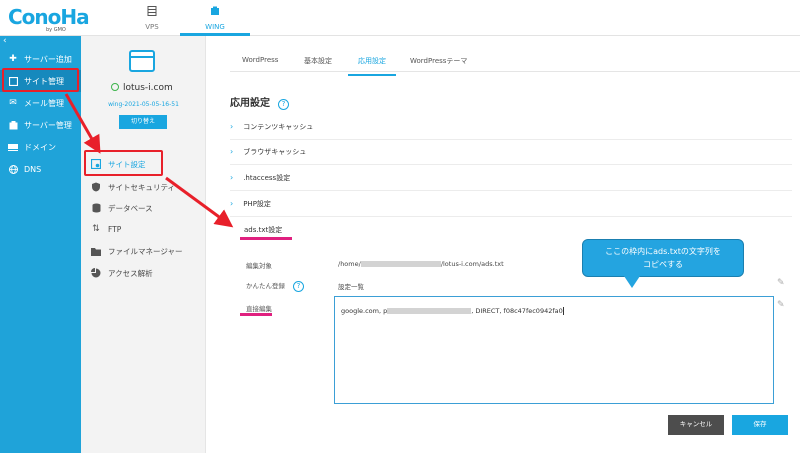 This screenshot has width=800, height=453. I want to click on easy-registration-text: かんたん登録, so click(265, 286).